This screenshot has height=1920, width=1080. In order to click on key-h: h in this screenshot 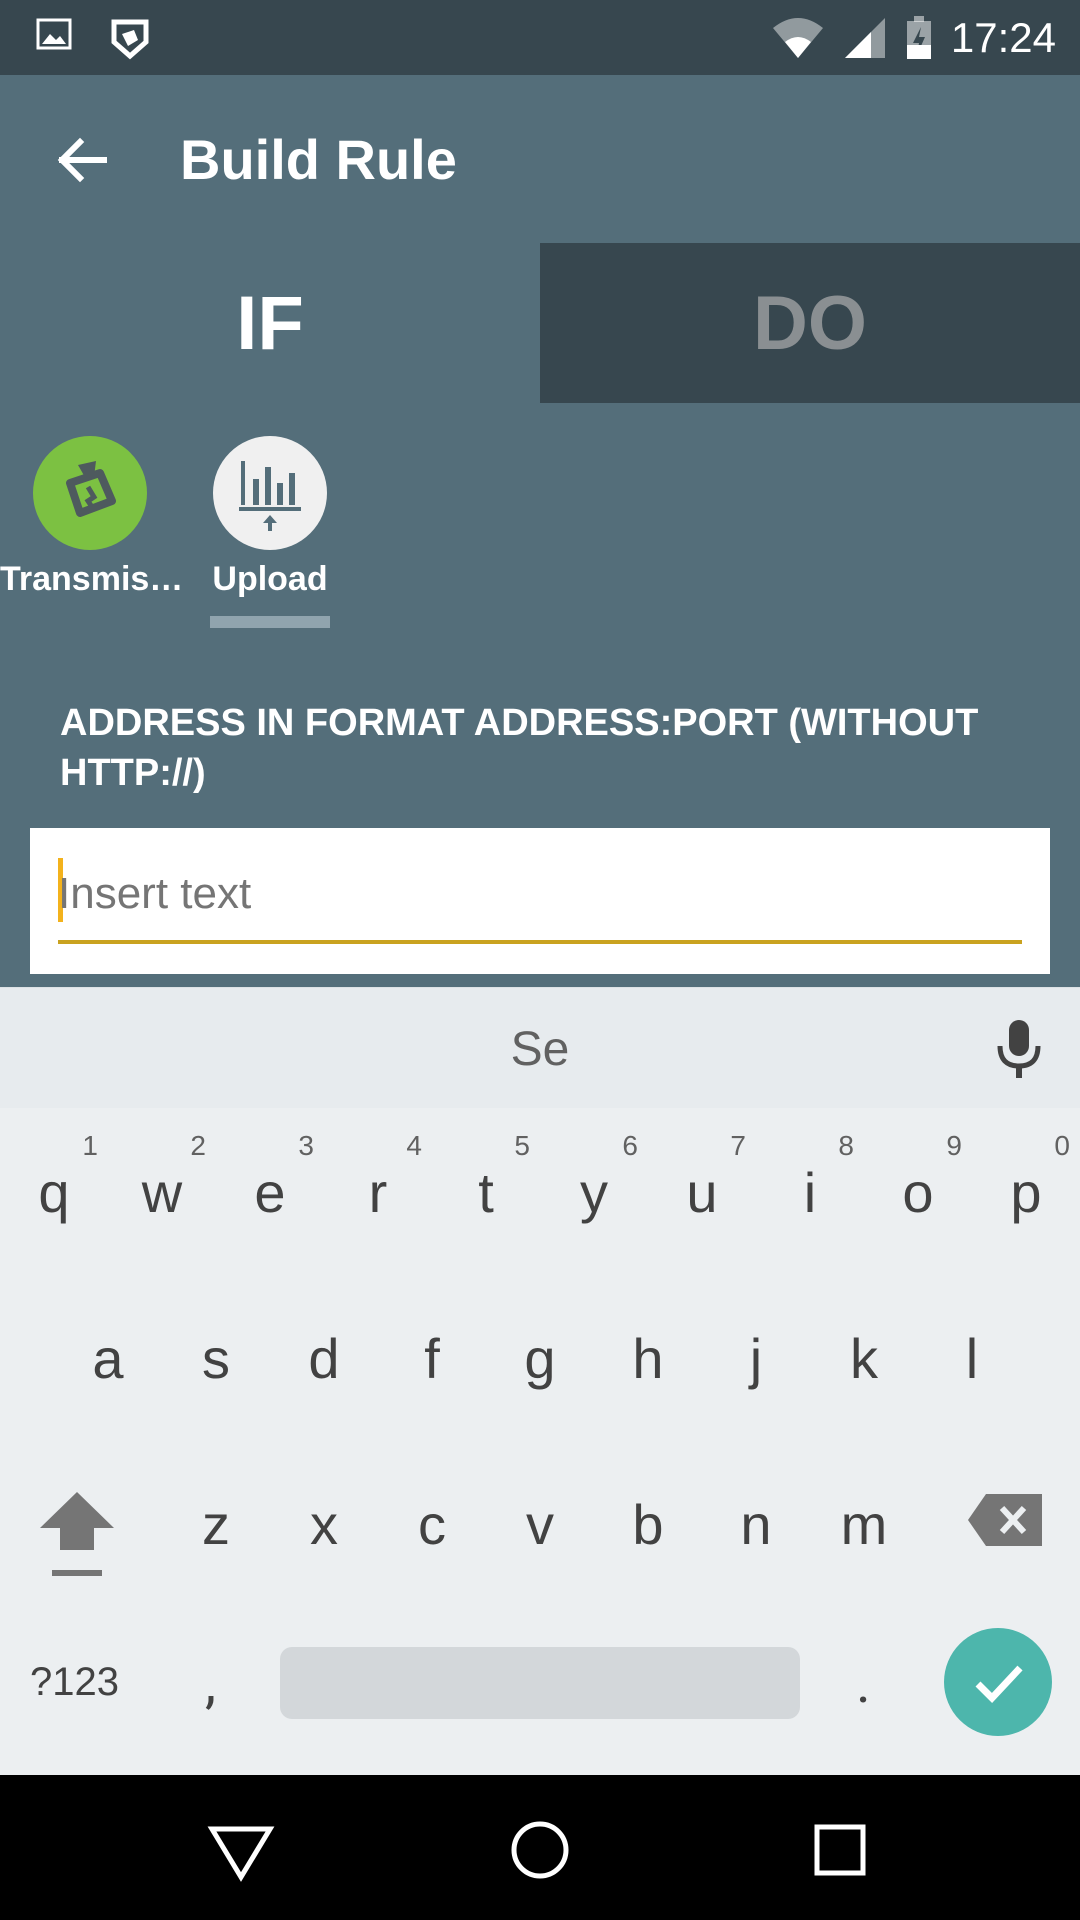, I will do `click(648, 1371)`.